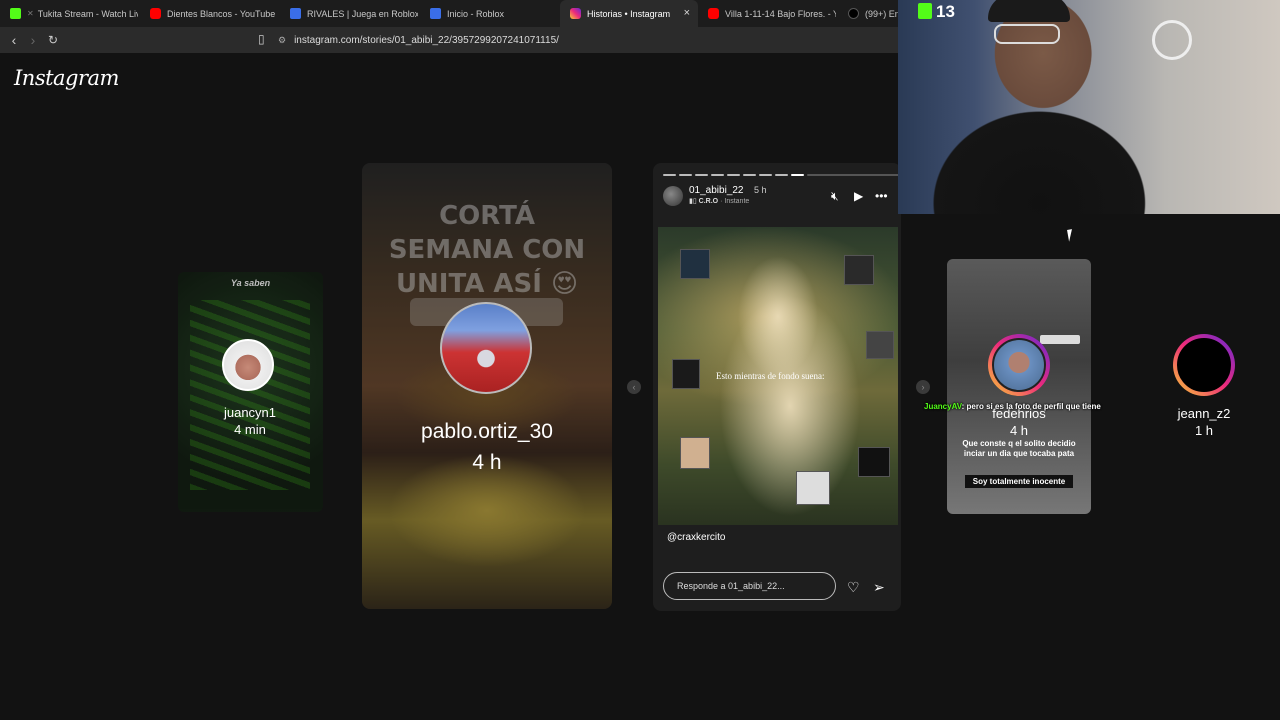  Describe the element at coordinates (858, 196) in the screenshot. I see `play-icon: ▶` at that location.